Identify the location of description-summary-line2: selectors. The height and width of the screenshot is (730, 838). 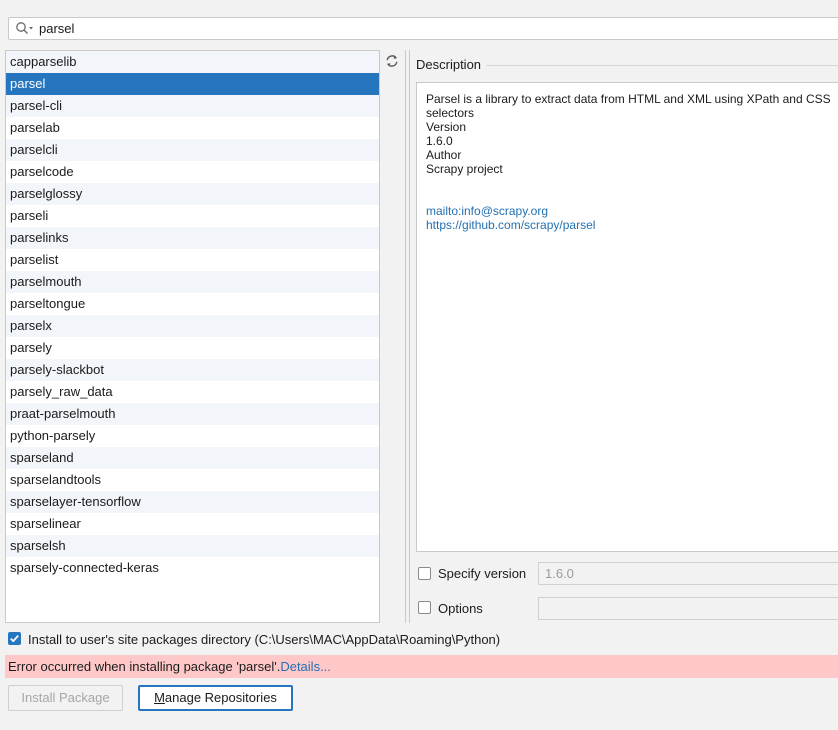
(450, 113).